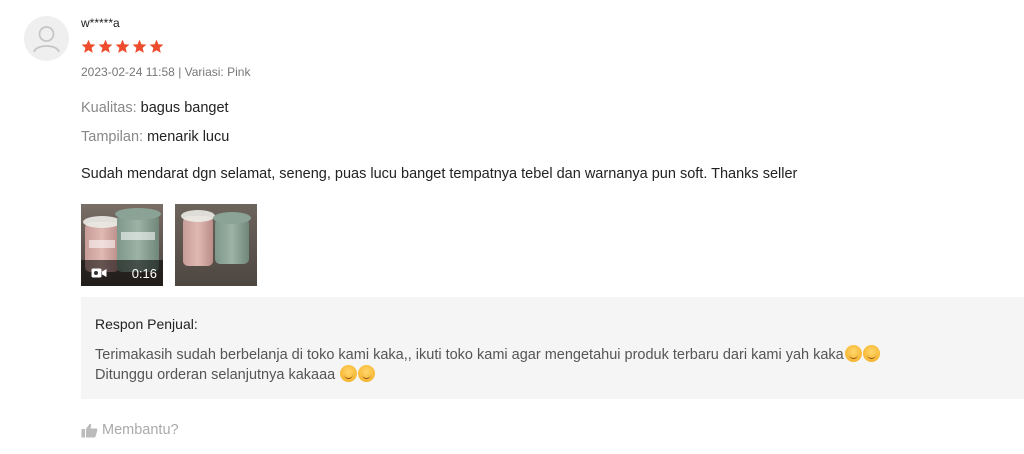 Image resolution: width=1024 pixels, height=454 pixels. I want to click on thumbs-up-icon, so click(89, 430).